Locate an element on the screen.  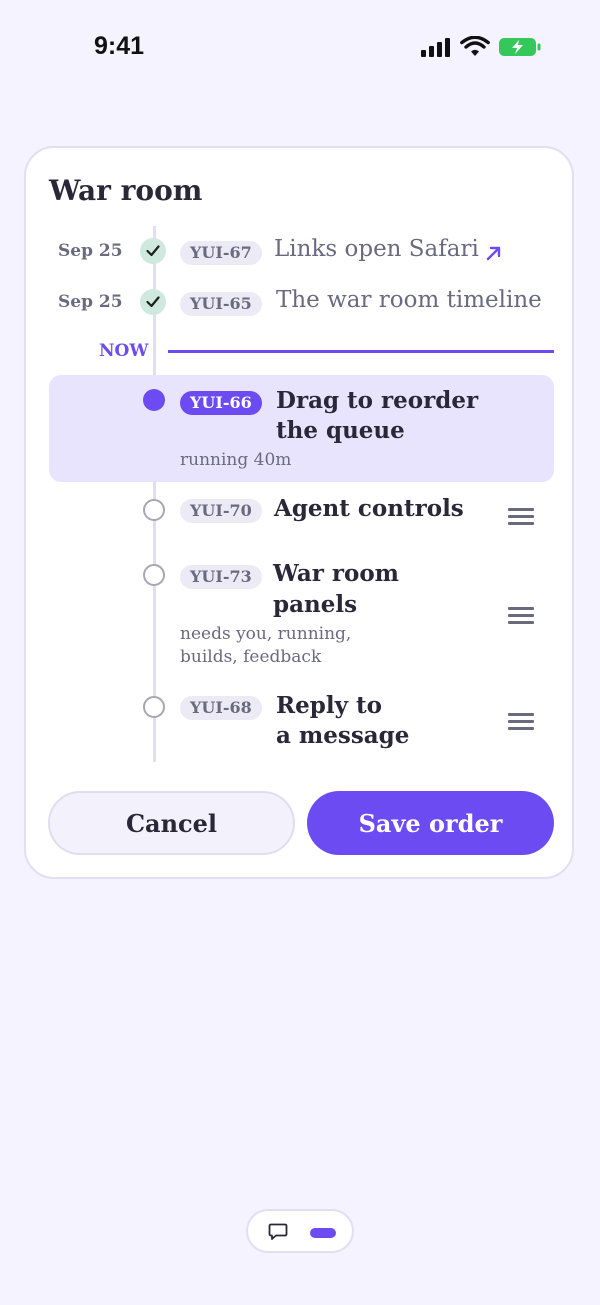
status-time: 9:41 is located at coordinates (119, 46).